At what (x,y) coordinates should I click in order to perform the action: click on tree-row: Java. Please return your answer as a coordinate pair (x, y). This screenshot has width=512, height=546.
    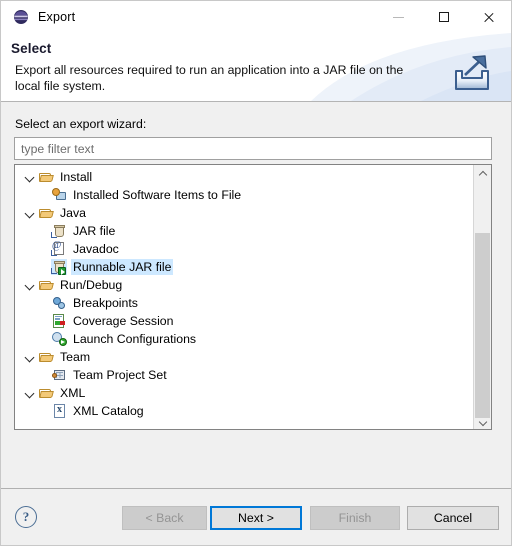
    Looking at the image, I should click on (244, 213).